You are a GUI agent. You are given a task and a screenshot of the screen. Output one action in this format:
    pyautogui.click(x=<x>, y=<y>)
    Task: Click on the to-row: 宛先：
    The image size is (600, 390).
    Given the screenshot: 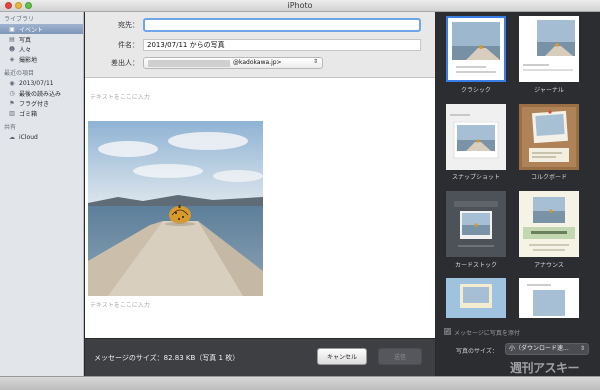 What is the action you would take?
    pyautogui.click(x=253, y=25)
    